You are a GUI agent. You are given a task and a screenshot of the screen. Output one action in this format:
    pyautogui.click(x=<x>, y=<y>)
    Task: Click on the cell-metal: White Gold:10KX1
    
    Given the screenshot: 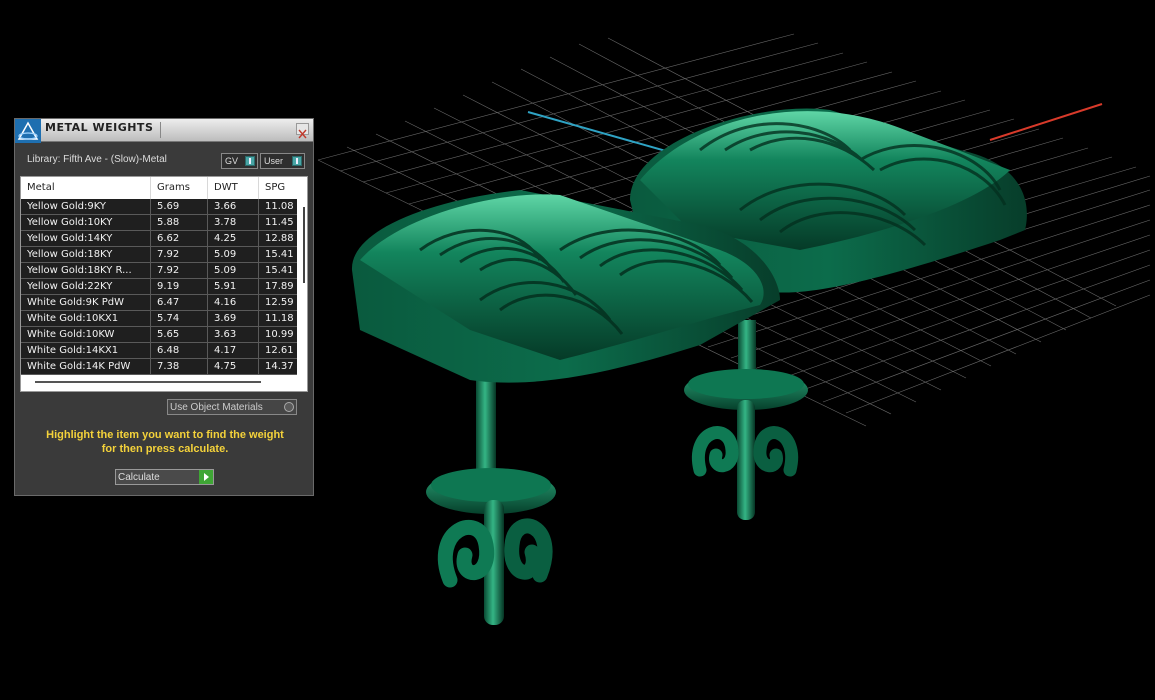 What is the action you would take?
    pyautogui.click(x=73, y=318)
    